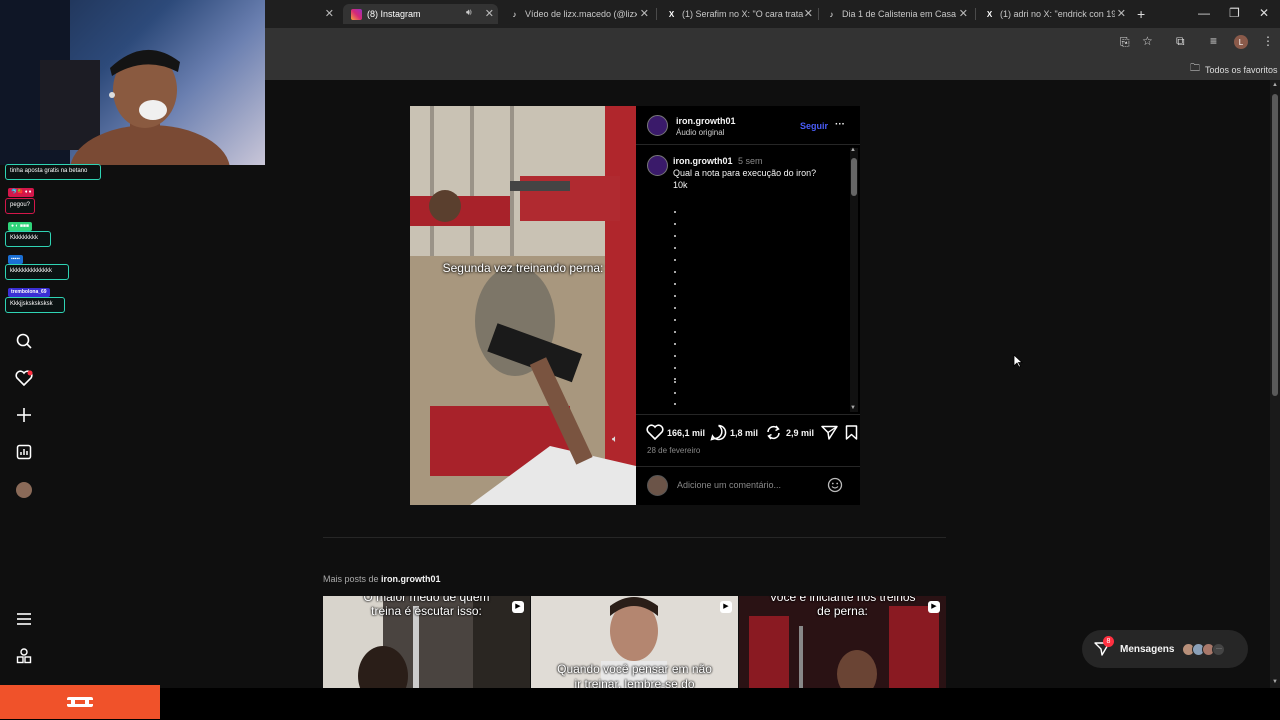  What do you see at coordinates (1204, 13) in the screenshot?
I see `minimize-icon: —` at bounding box center [1204, 13].